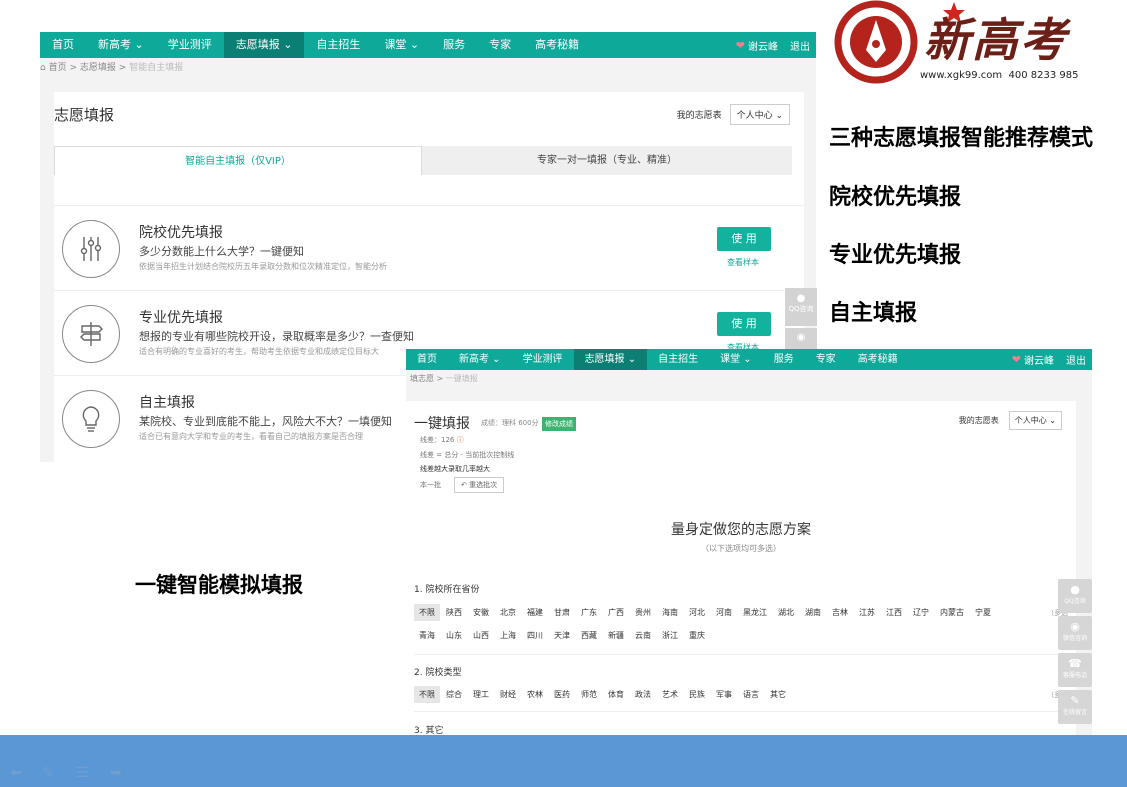  What do you see at coordinates (454, 635) in the screenshot?
I see `option-chip: 山东` at bounding box center [454, 635].